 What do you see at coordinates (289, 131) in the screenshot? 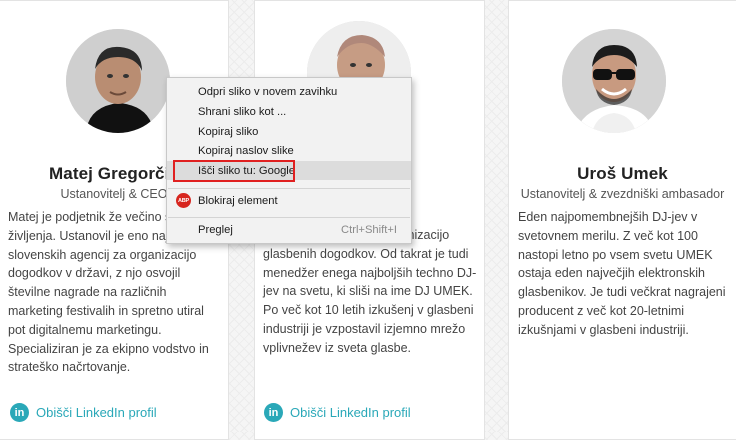
I see `menu-item-copy-image: Kopiraj sliko` at bounding box center [289, 131].